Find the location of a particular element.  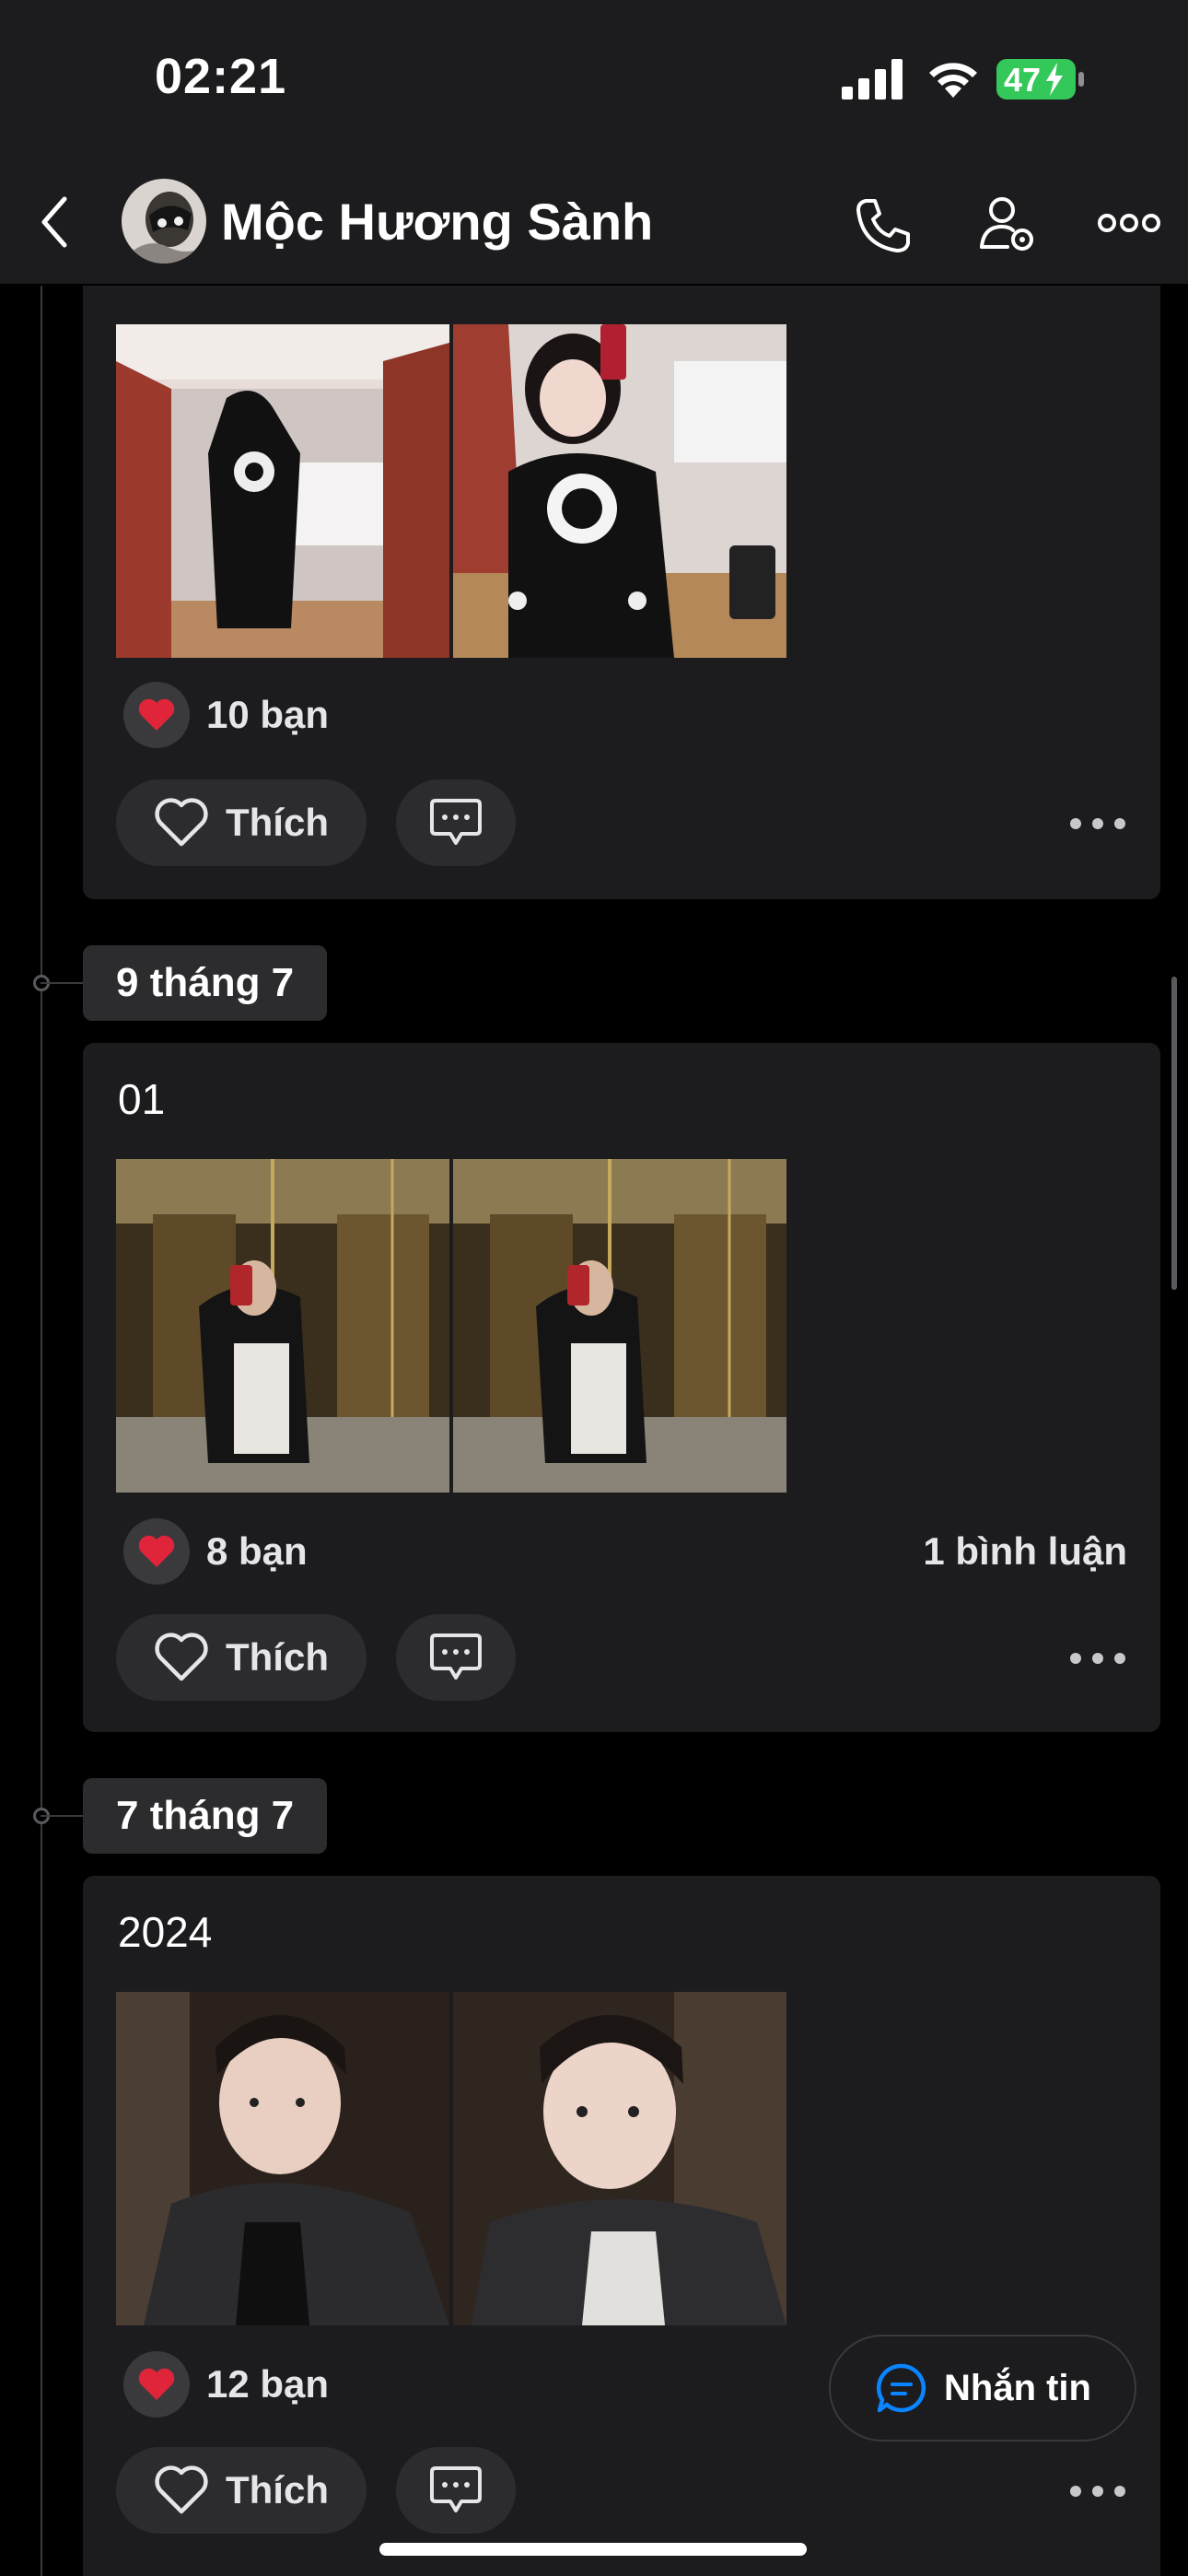

like-count: 8 bạn is located at coordinates (257, 1551).